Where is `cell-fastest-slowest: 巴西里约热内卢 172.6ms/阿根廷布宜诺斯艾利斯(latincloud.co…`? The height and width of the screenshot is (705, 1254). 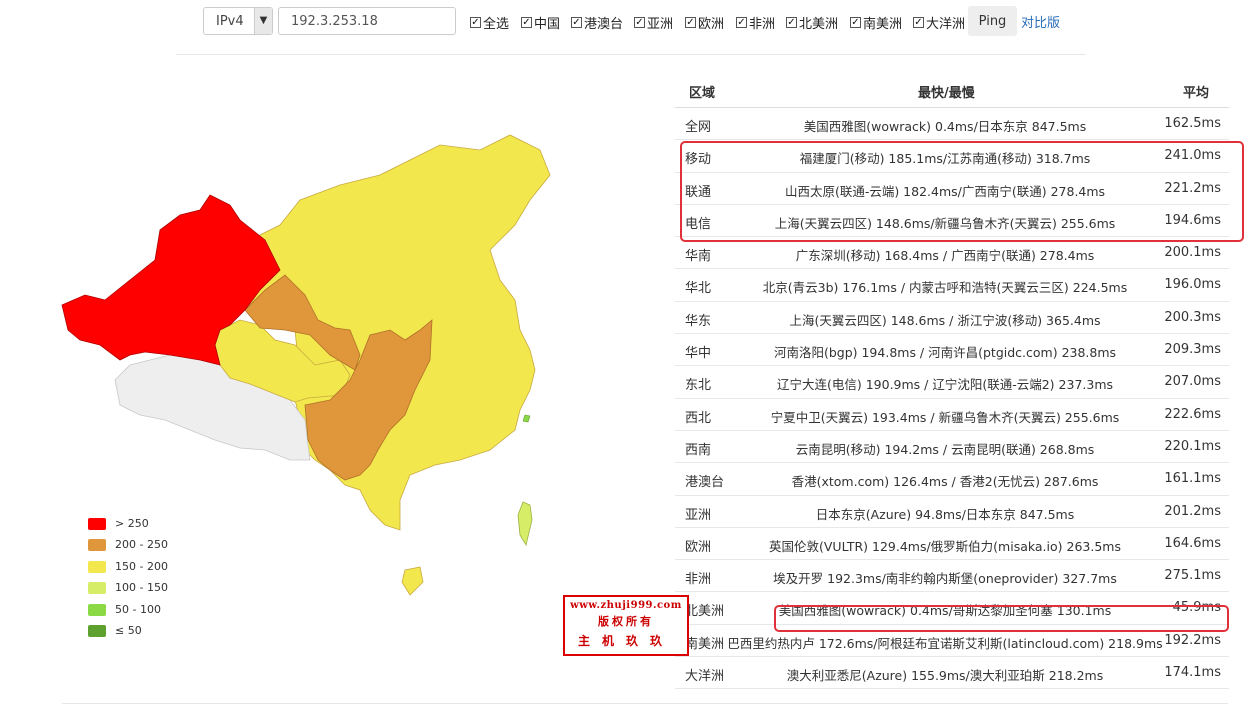
cell-fastest-slowest: 巴西里约热内卢 172.6ms/阿根廷布宜诺斯艾利斯(latincloud.co… is located at coordinates (945, 643).